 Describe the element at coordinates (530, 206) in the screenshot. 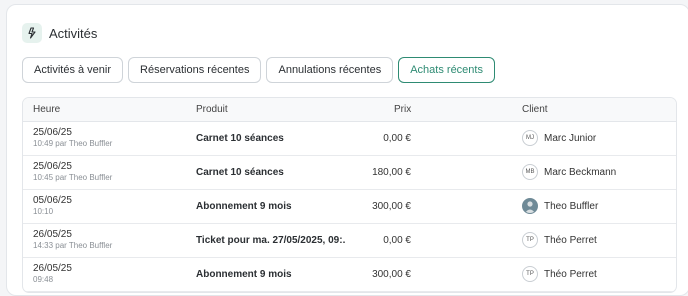

I see `avatar` at that location.